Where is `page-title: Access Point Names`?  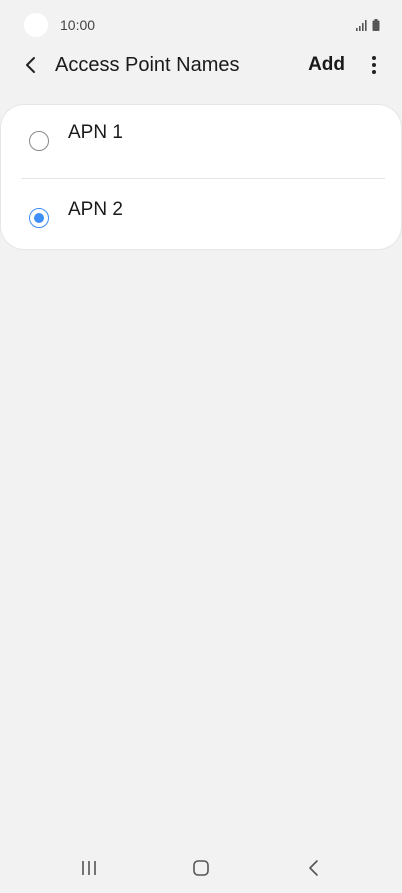
page-title: Access Point Names is located at coordinates (147, 65).